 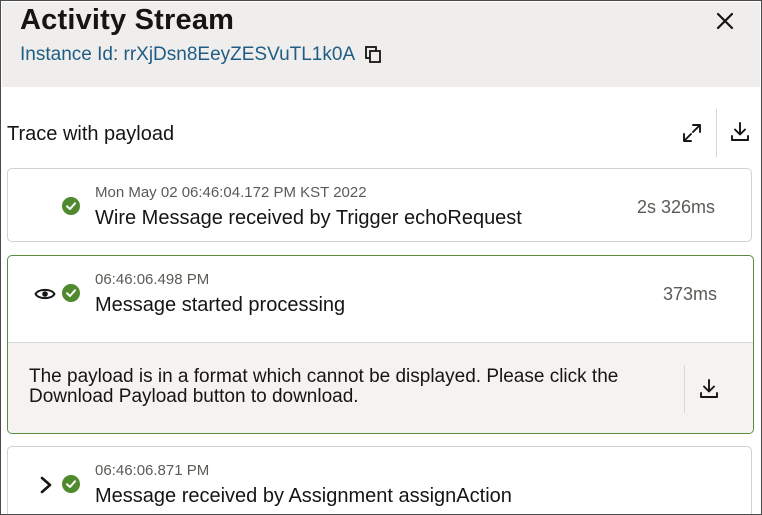 What do you see at coordinates (91, 134) in the screenshot?
I see `trace-label: Trace with payload` at bounding box center [91, 134].